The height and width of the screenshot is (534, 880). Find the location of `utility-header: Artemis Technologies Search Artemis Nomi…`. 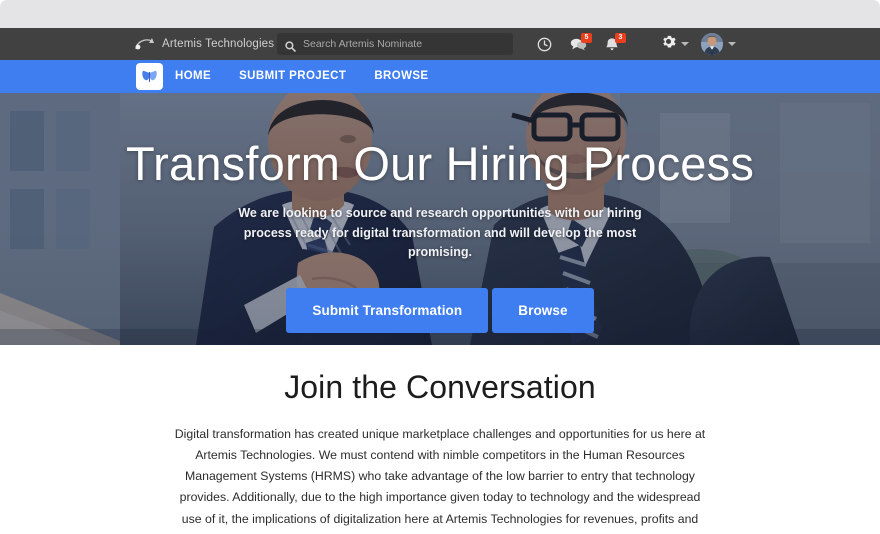

utility-header: Artemis Technologies Search Artemis Nomi… is located at coordinates (440, 44).